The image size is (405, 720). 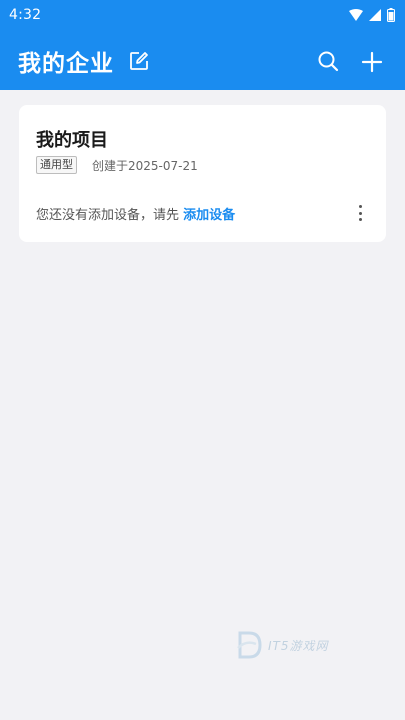 I want to click on status-time: 4:32, so click(x=25, y=15).